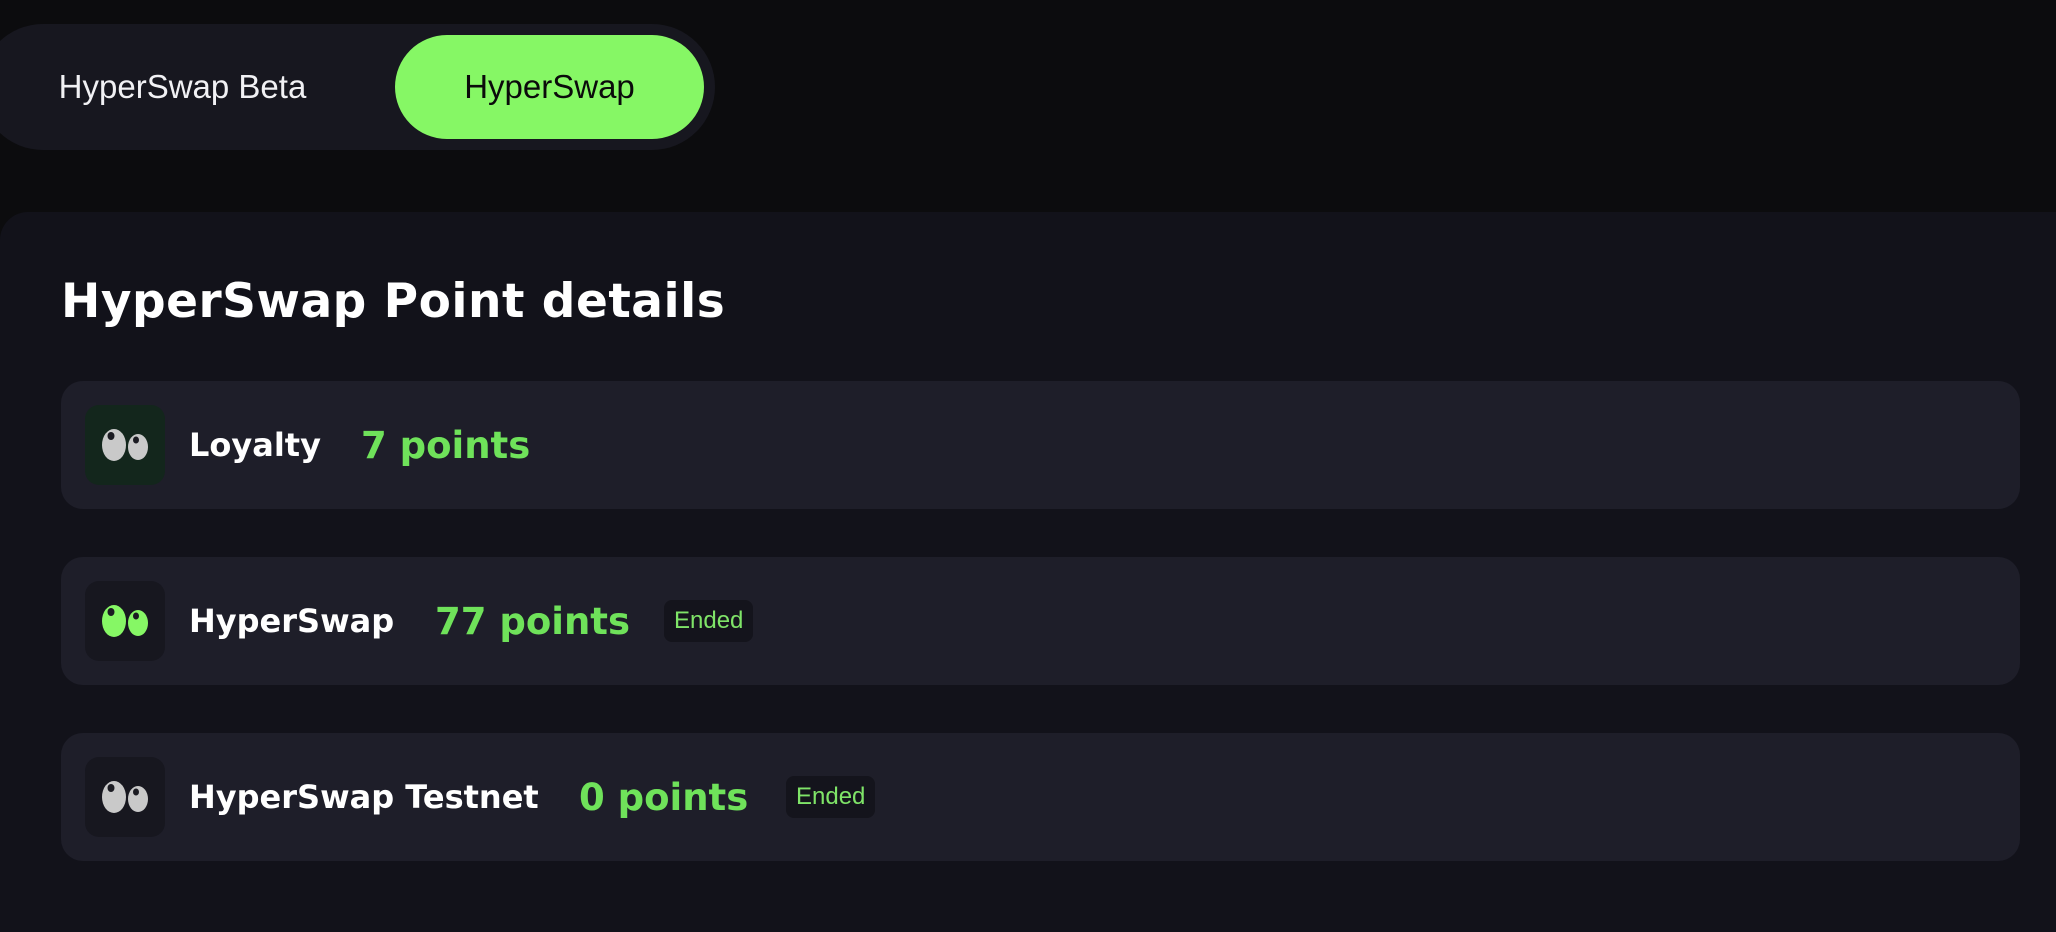 The height and width of the screenshot is (932, 2056). Describe the element at coordinates (182, 87) in the screenshot. I see `tab-hyperswap-beta: HyperSwap Beta` at that location.